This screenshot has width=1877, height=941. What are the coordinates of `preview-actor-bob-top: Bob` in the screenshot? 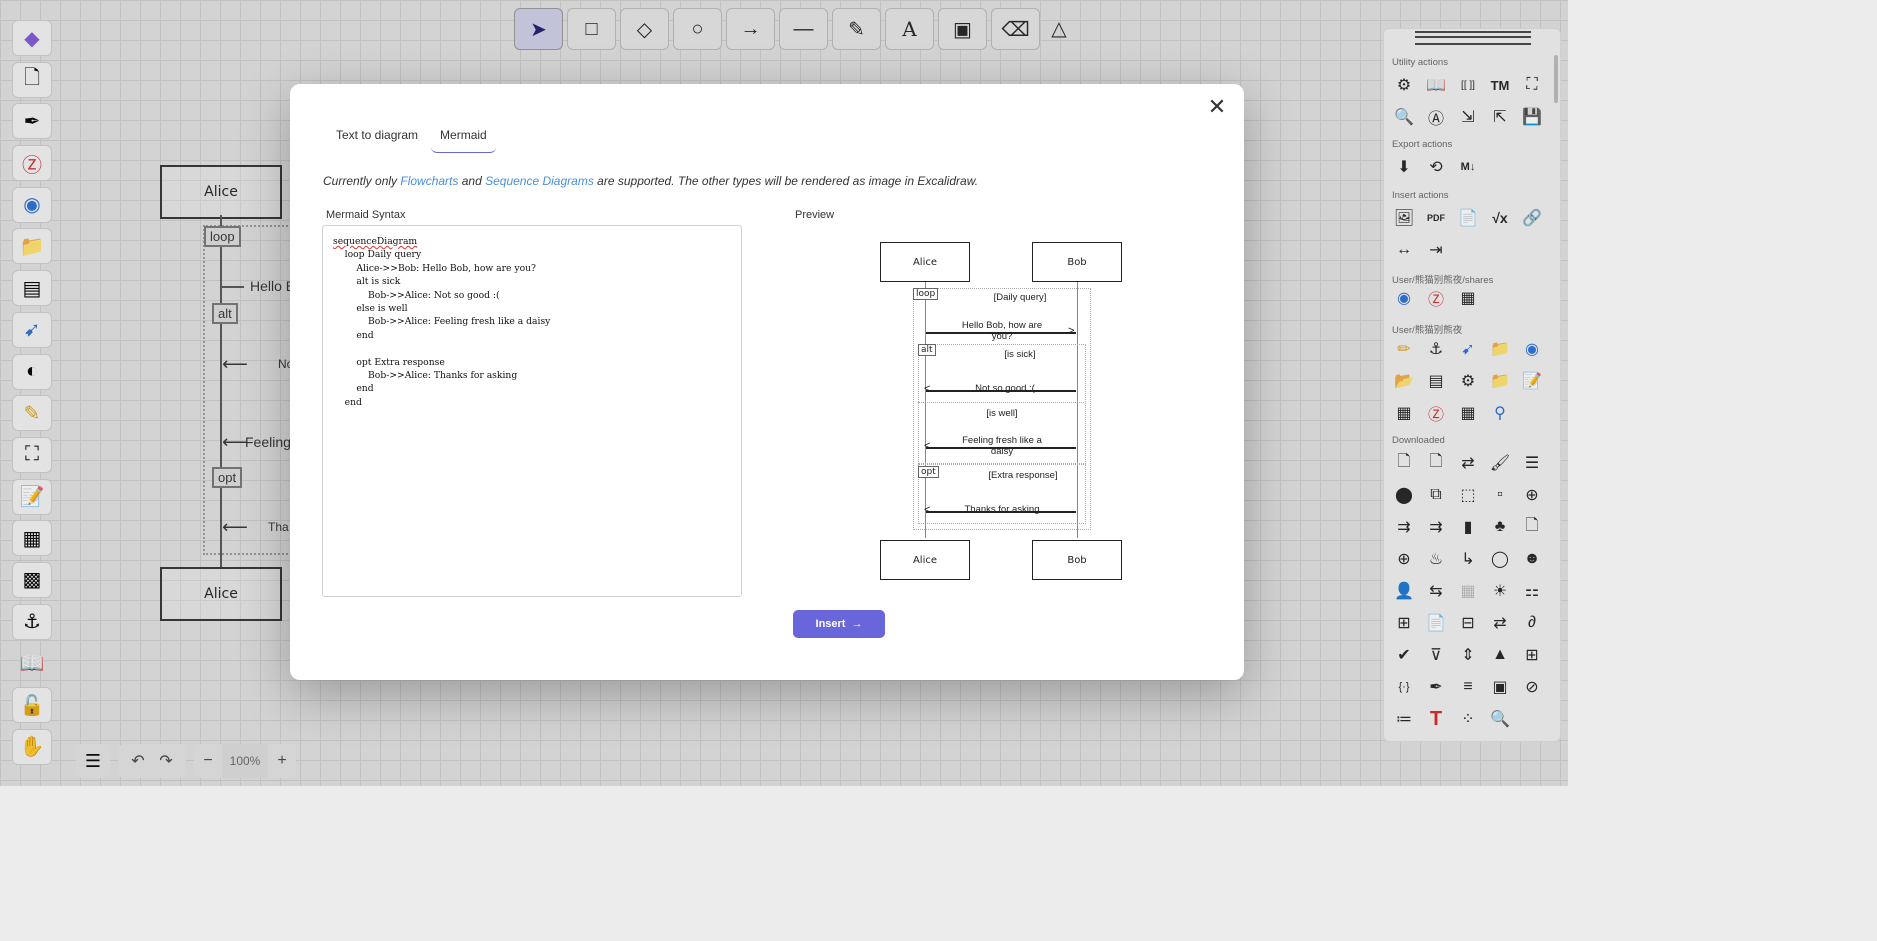 It's located at (1077, 262).